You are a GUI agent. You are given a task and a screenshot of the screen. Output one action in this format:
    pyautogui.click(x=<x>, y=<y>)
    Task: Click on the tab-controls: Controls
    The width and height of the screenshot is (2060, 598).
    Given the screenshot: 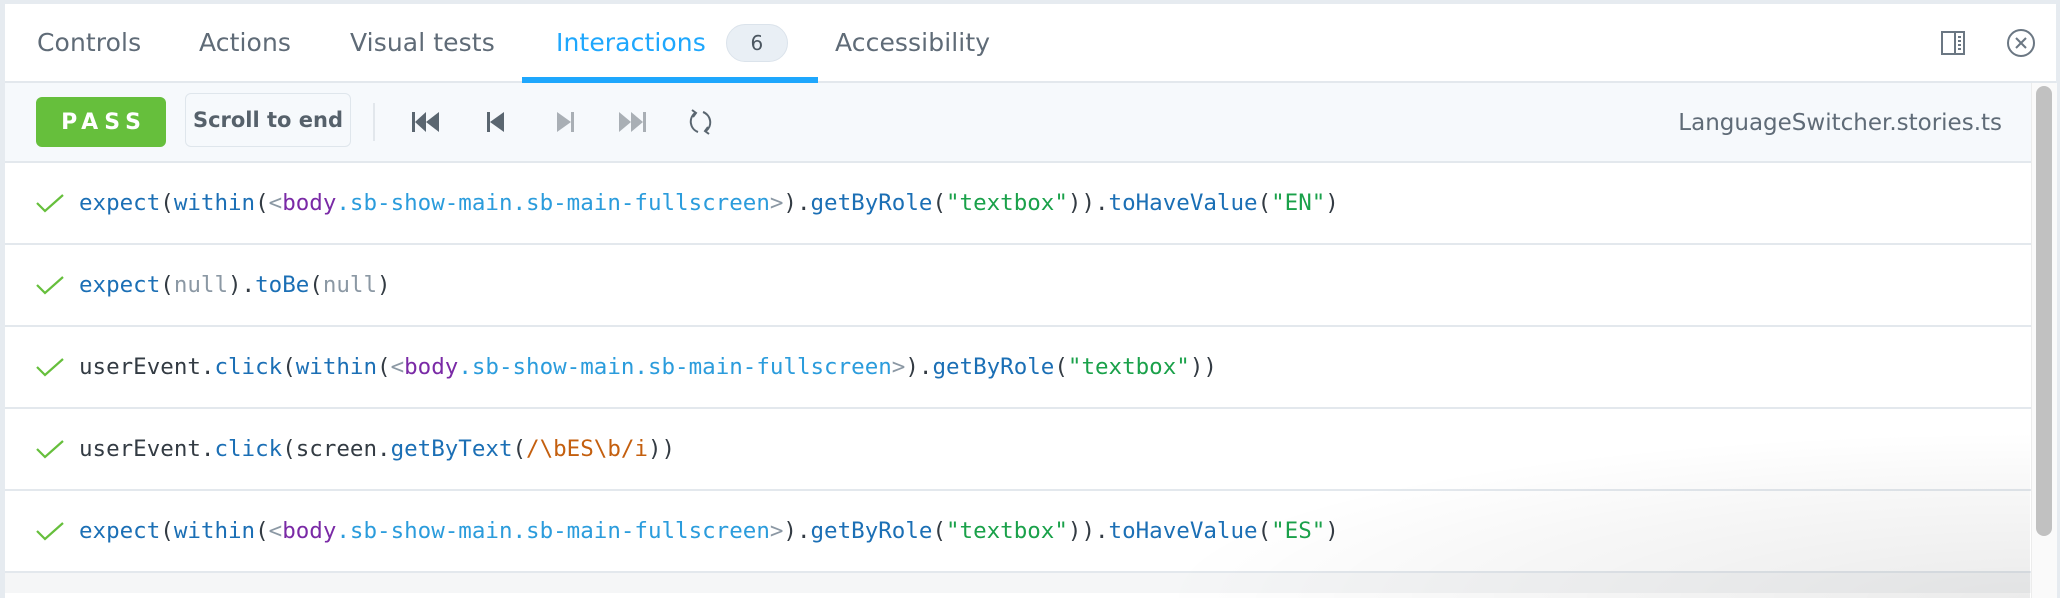 What is the action you would take?
    pyautogui.click(x=89, y=42)
    